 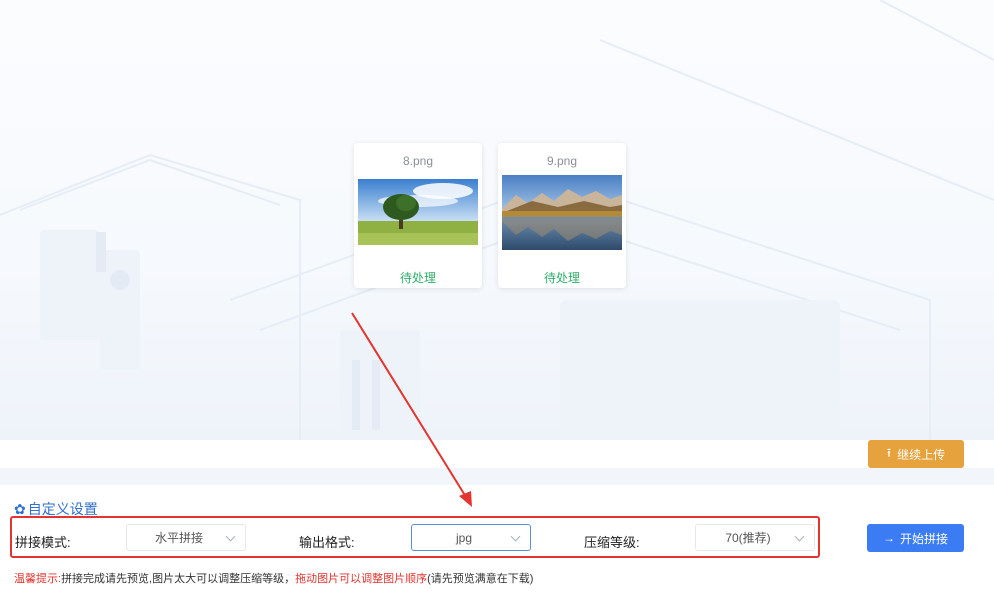 I want to click on format-value: jpg, so click(x=463, y=537).